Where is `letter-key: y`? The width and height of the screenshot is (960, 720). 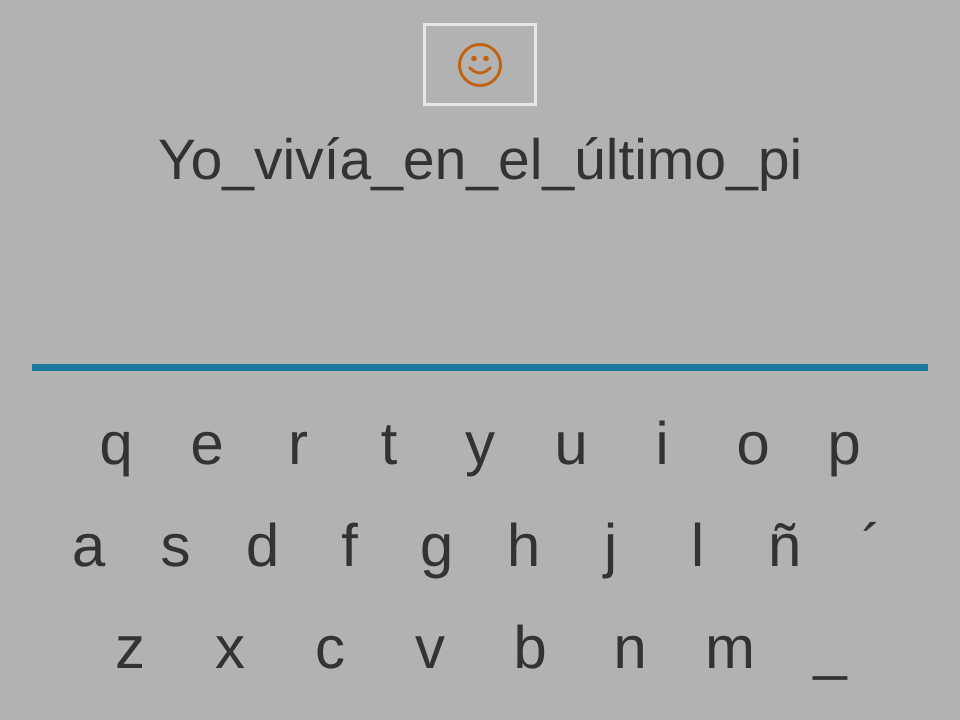
letter-key: y is located at coordinates (480, 444).